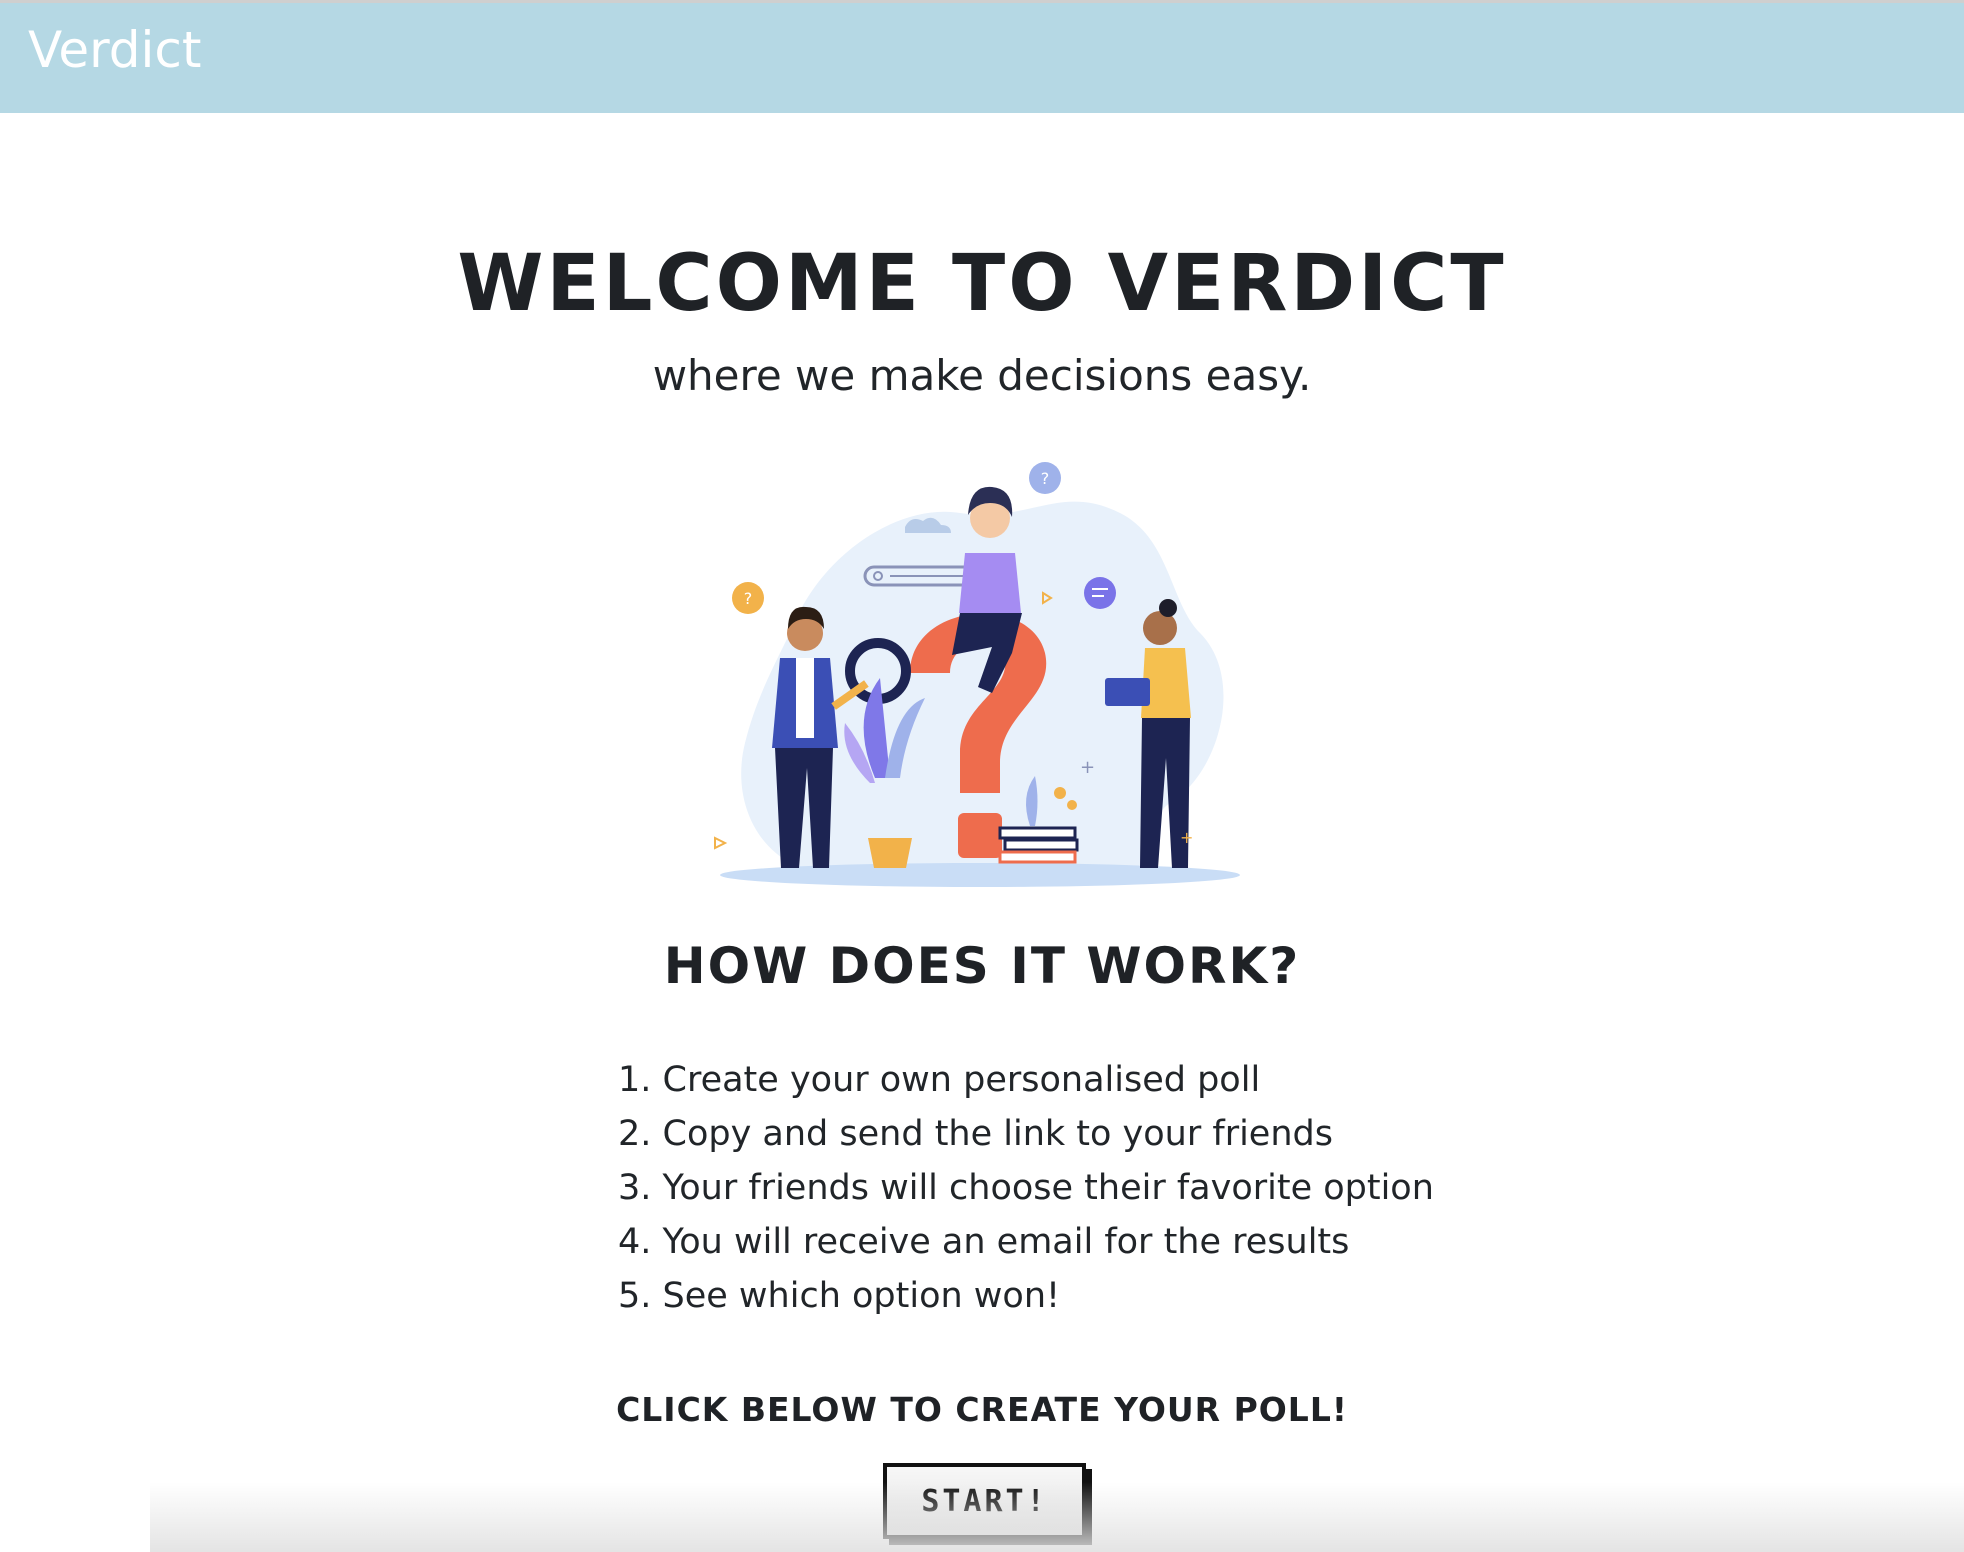 Image resolution: width=1964 pixels, height=1552 pixels. What do you see at coordinates (982, 966) in the screenshot?
I see `how-it-works-heading: How does it work?` at bounding box center [982, 966].